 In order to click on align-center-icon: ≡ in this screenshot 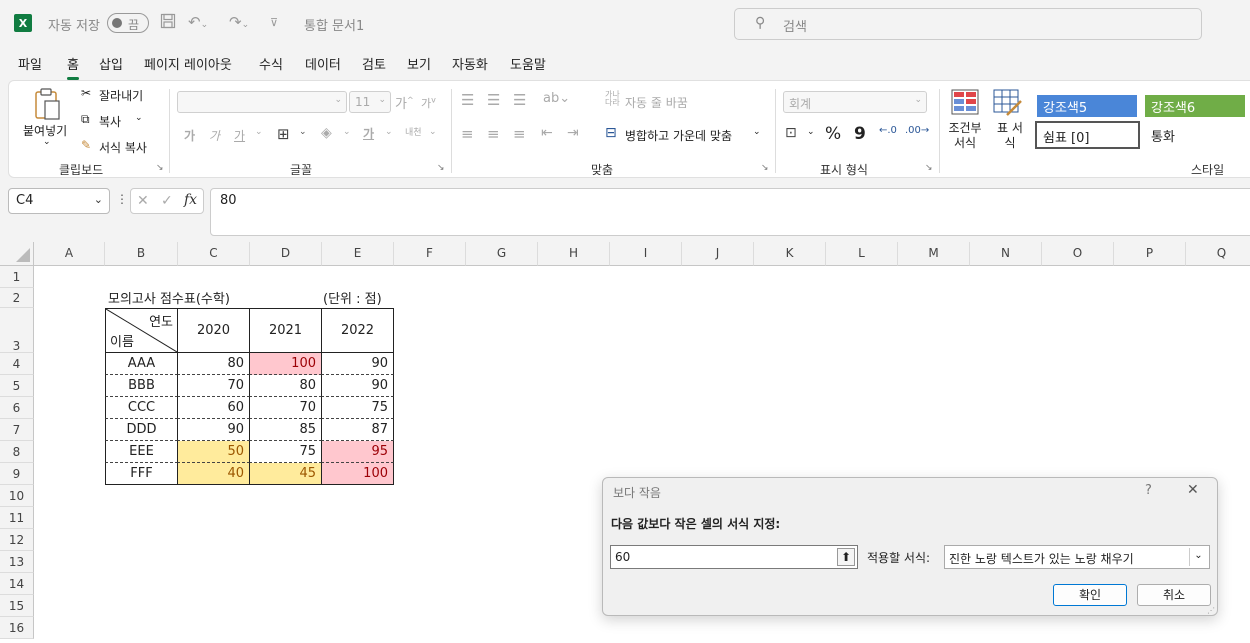, I will do `click(493, 134)`.